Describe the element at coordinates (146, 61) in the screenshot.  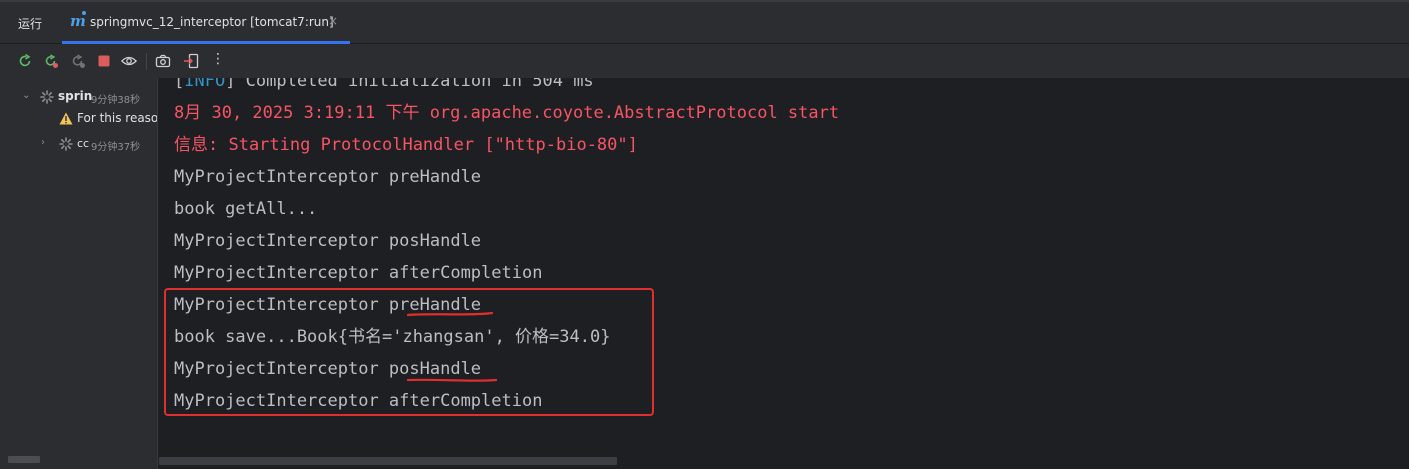
I see `toolbar-separator` at that location.